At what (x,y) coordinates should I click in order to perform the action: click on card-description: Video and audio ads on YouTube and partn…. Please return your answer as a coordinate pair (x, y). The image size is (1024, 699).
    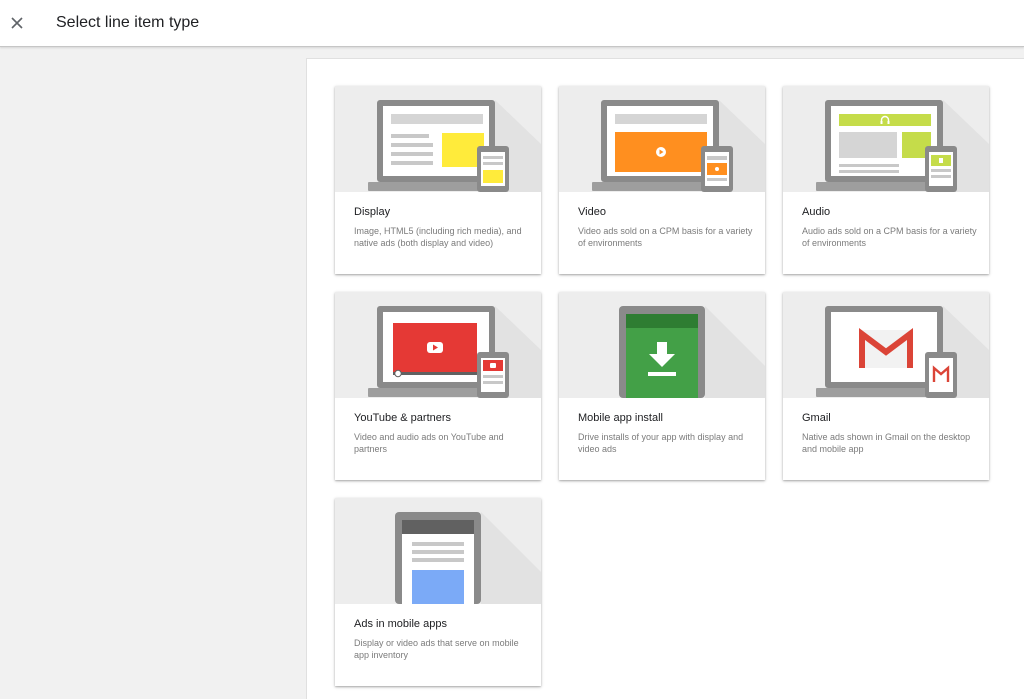
    Looking at the image, I should click on (429, 443).